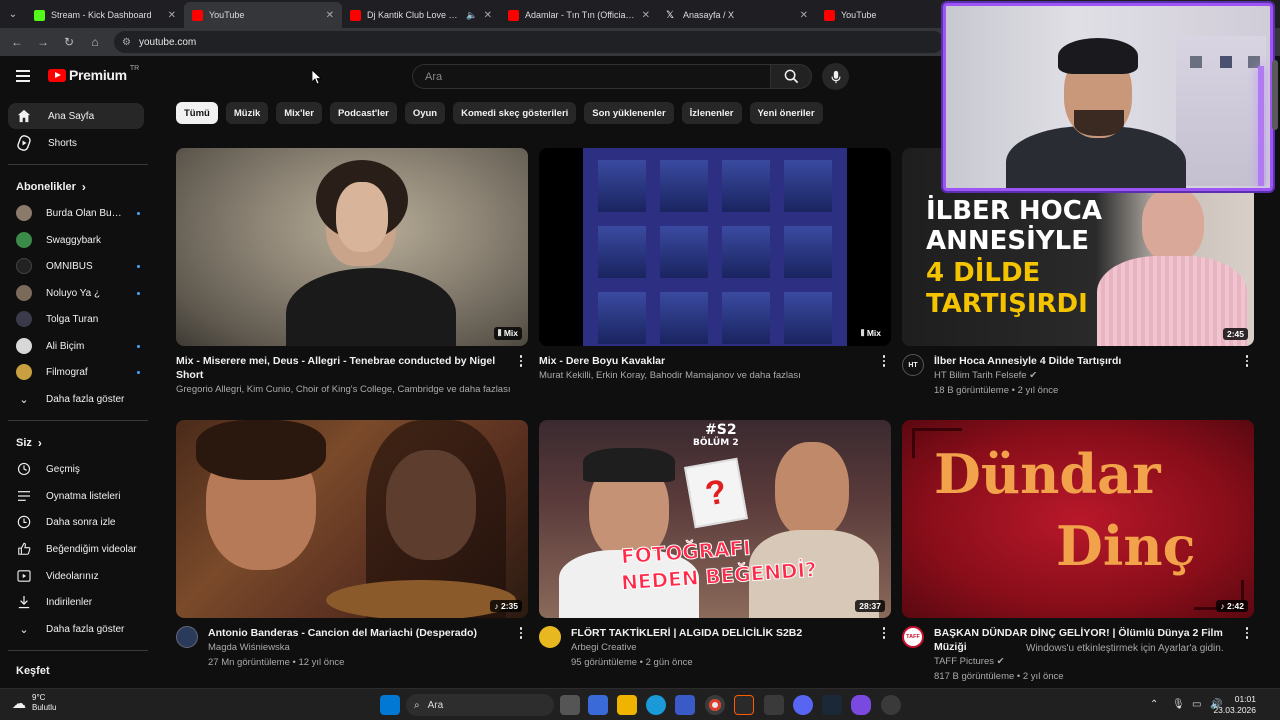 This screenshot has width=1280, height=720. What do you see at coordinates (105, 15) in the screenshot?
I see `browser-tab: Stream - Kick Dashboard ✕` at bounding box center [105, 15].